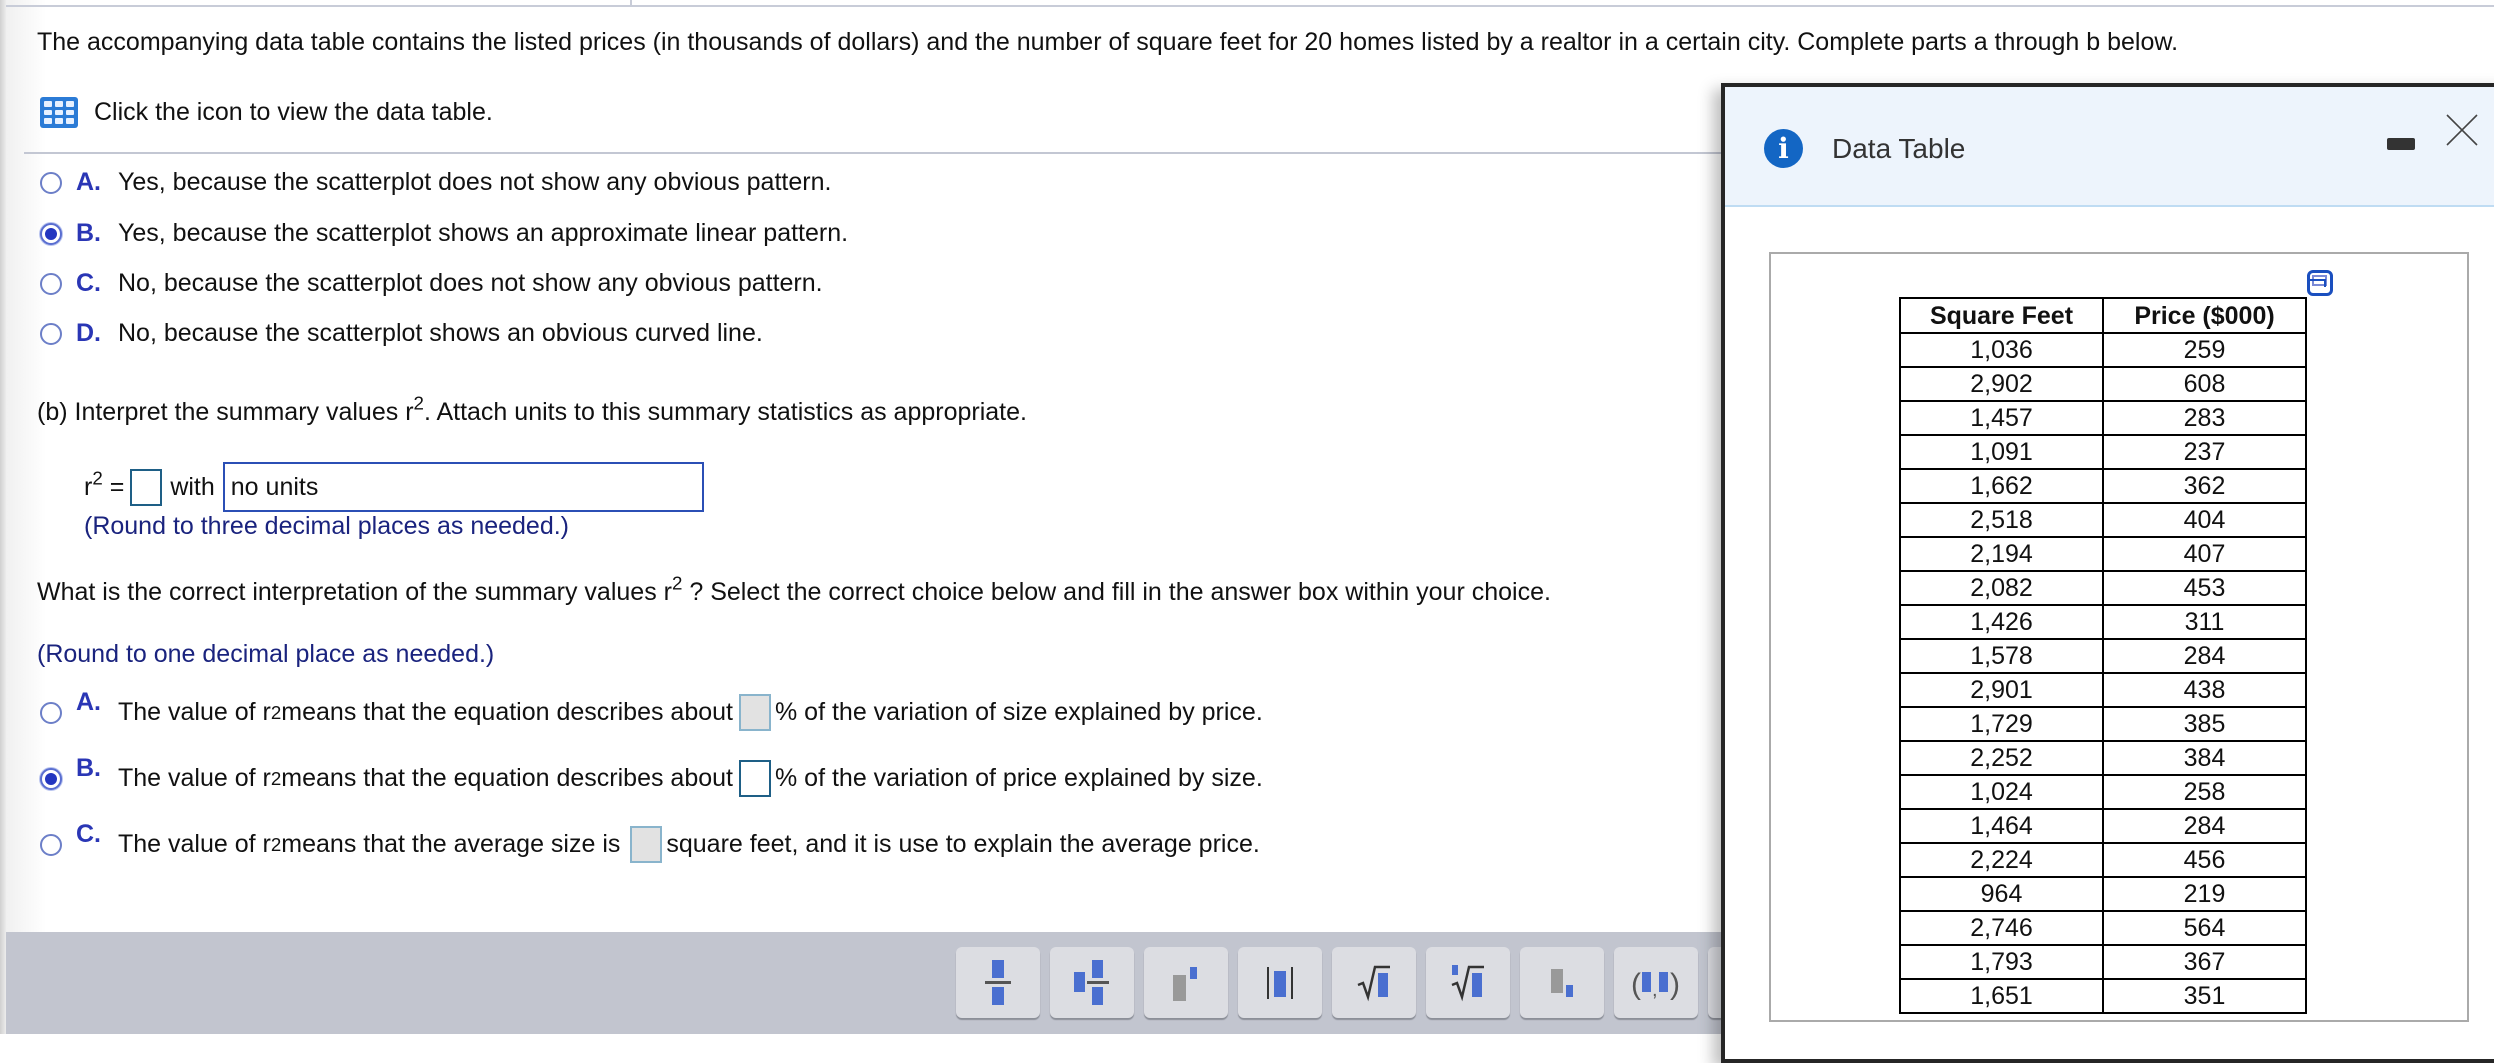  I want to click on price-cell: 384, so click(2204, 758).